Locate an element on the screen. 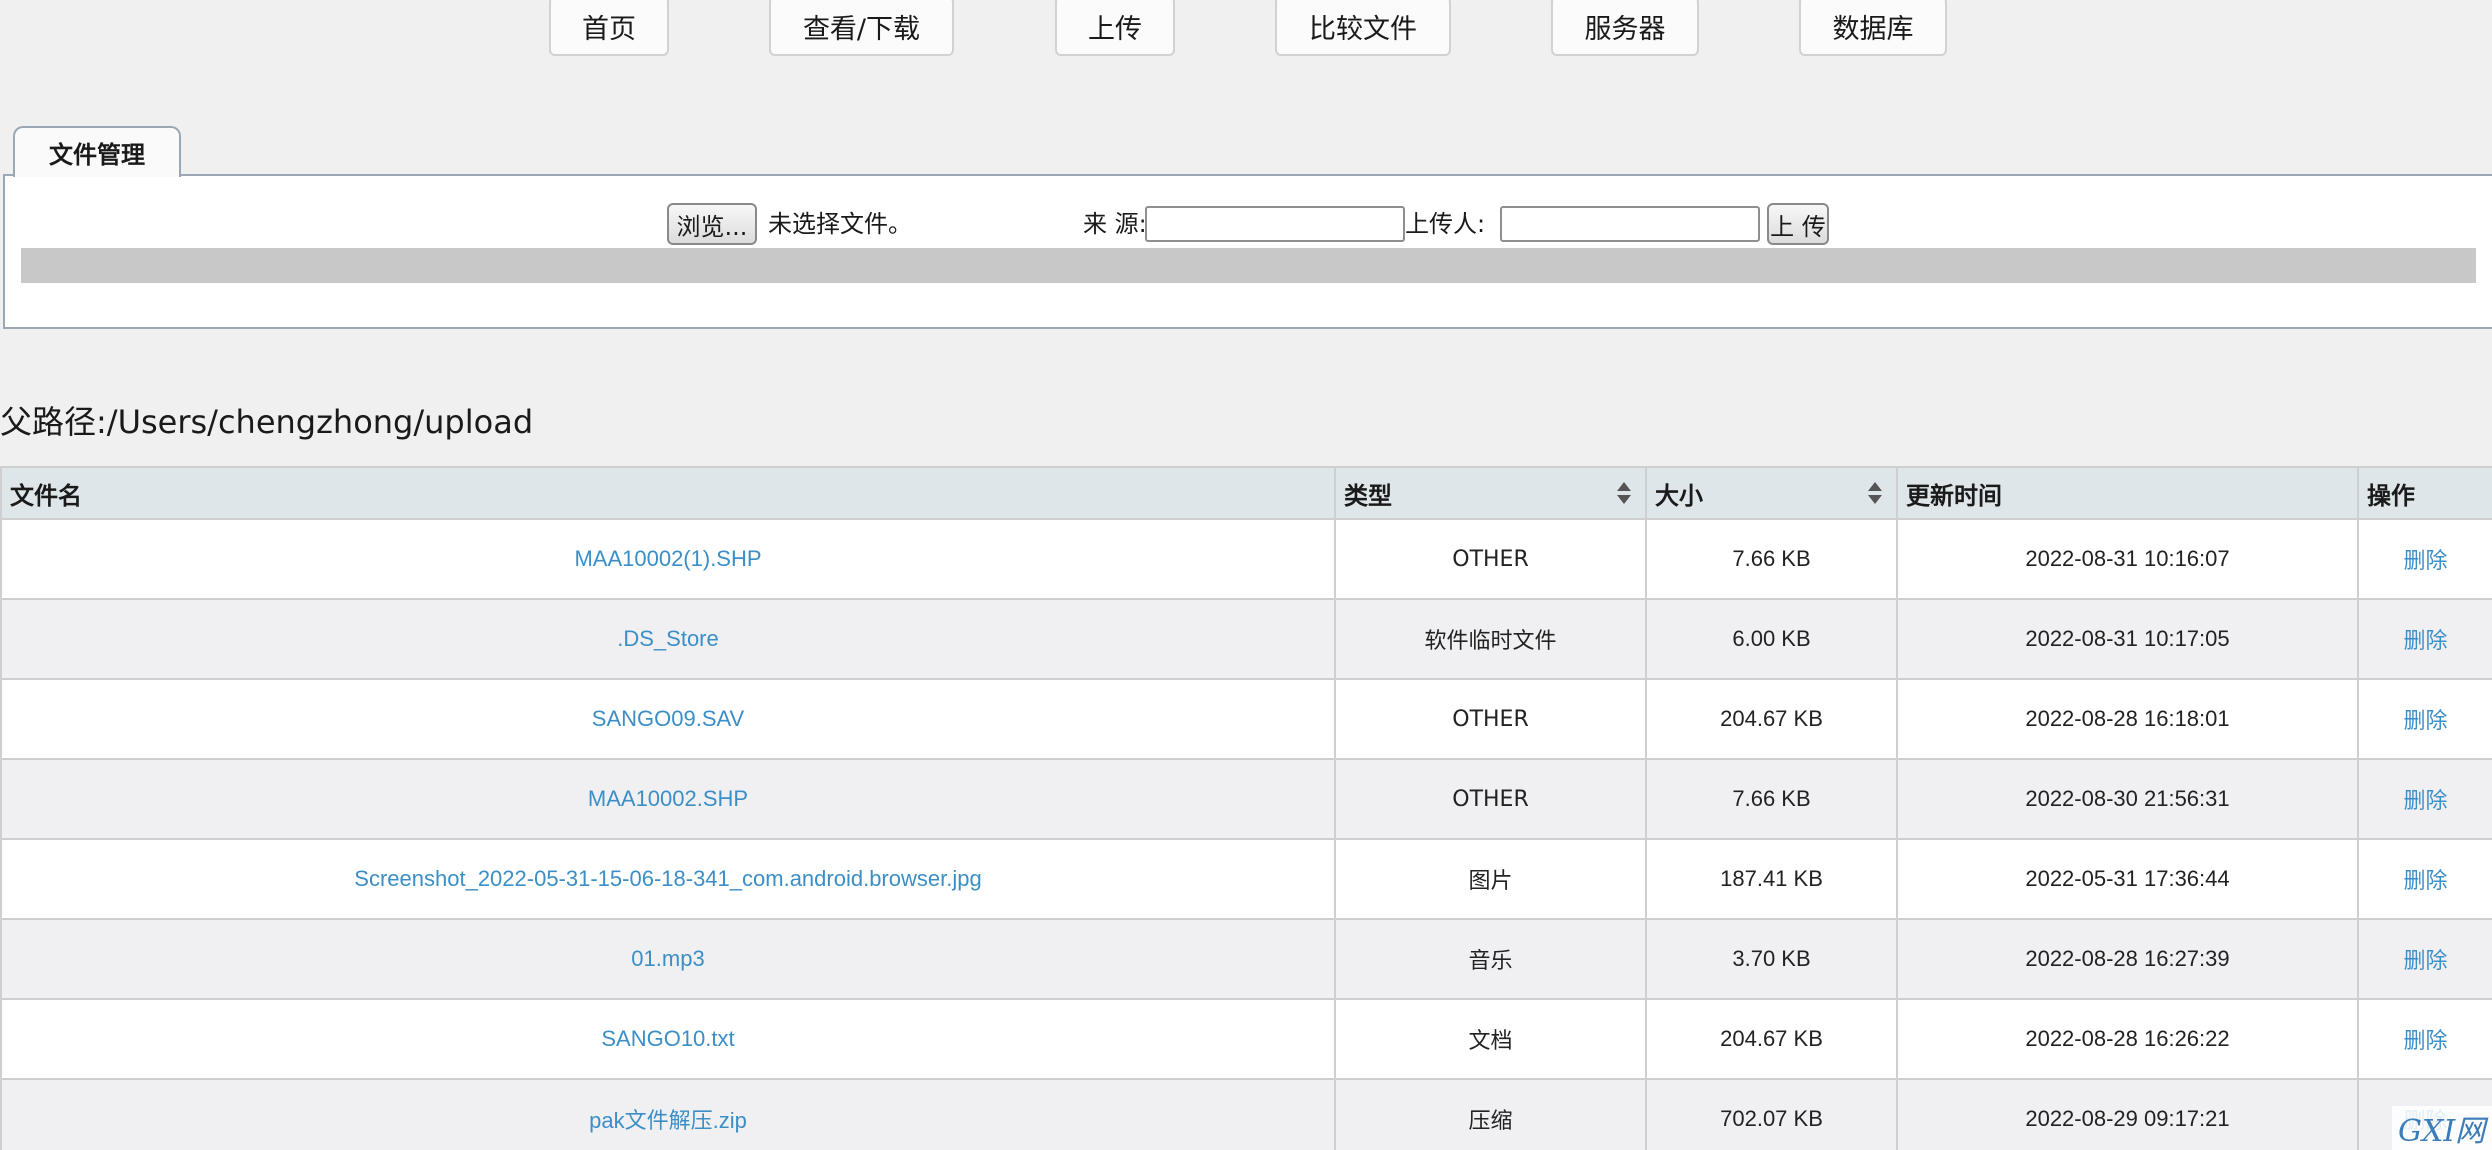 This screenshot has width=2492, height=1150. file-name-link: pak文件解压.zip is located at coordinates (668, 1120).